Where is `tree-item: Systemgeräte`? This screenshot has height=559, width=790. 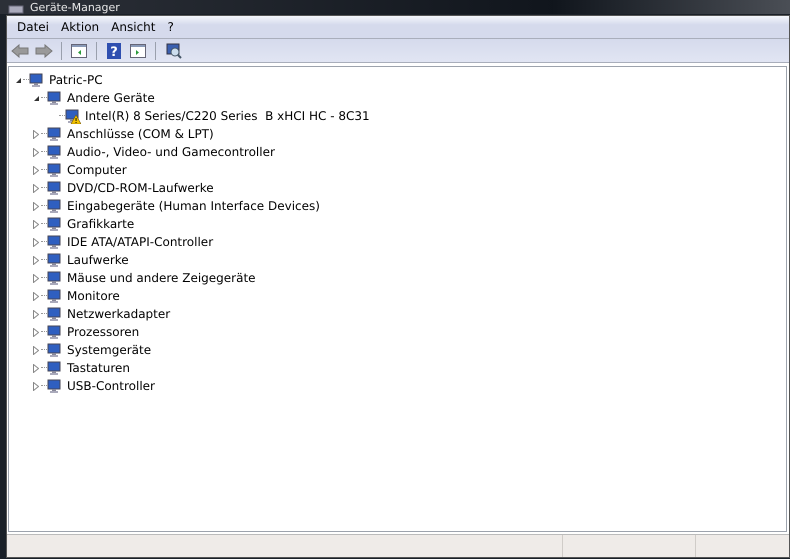 tree-item: Systemgeräte is located at coordinates (109, 350).